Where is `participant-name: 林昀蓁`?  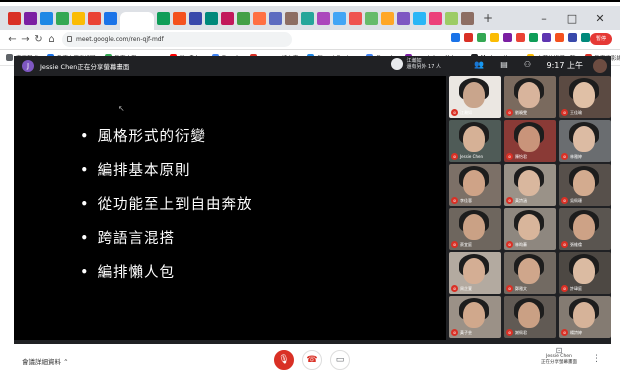
participant-name: 林昀蓁 is located at coordinates (521, 244).